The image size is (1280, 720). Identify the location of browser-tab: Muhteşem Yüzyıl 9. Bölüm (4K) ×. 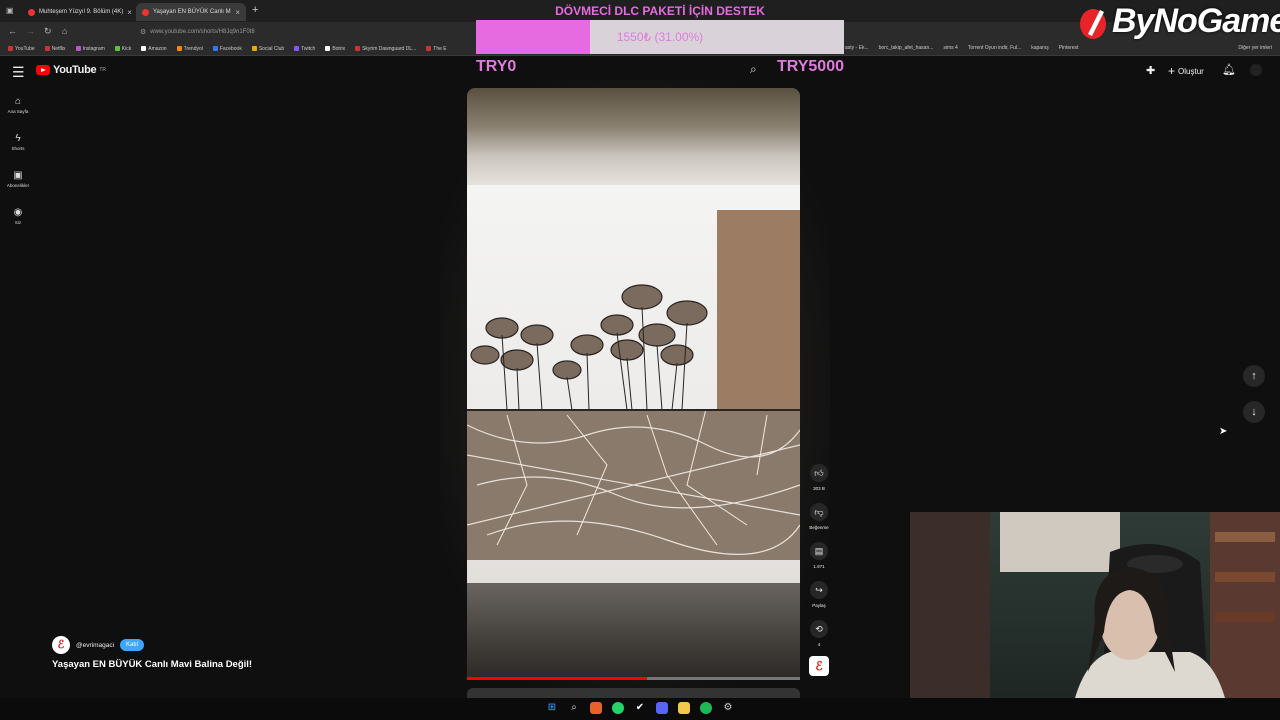
(77, 12).